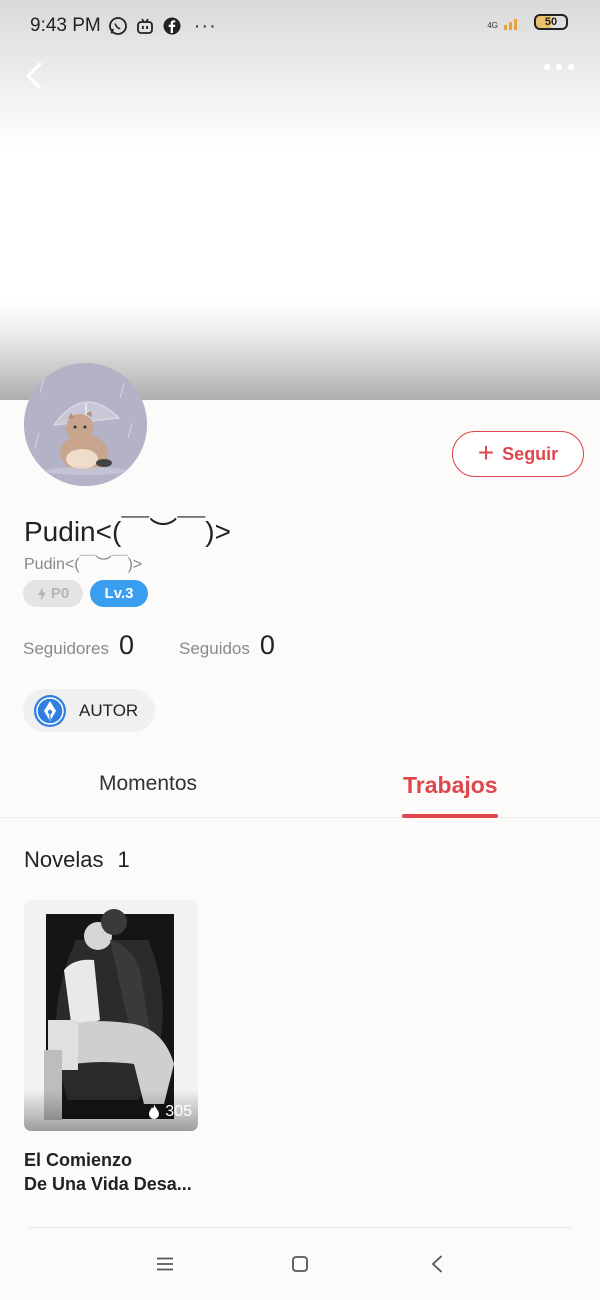 This screenshot has height=1300, width=600. Describe the element at coordinates (66, 648) in the screenshot. I see `followers-label: Seguidores` at that location.